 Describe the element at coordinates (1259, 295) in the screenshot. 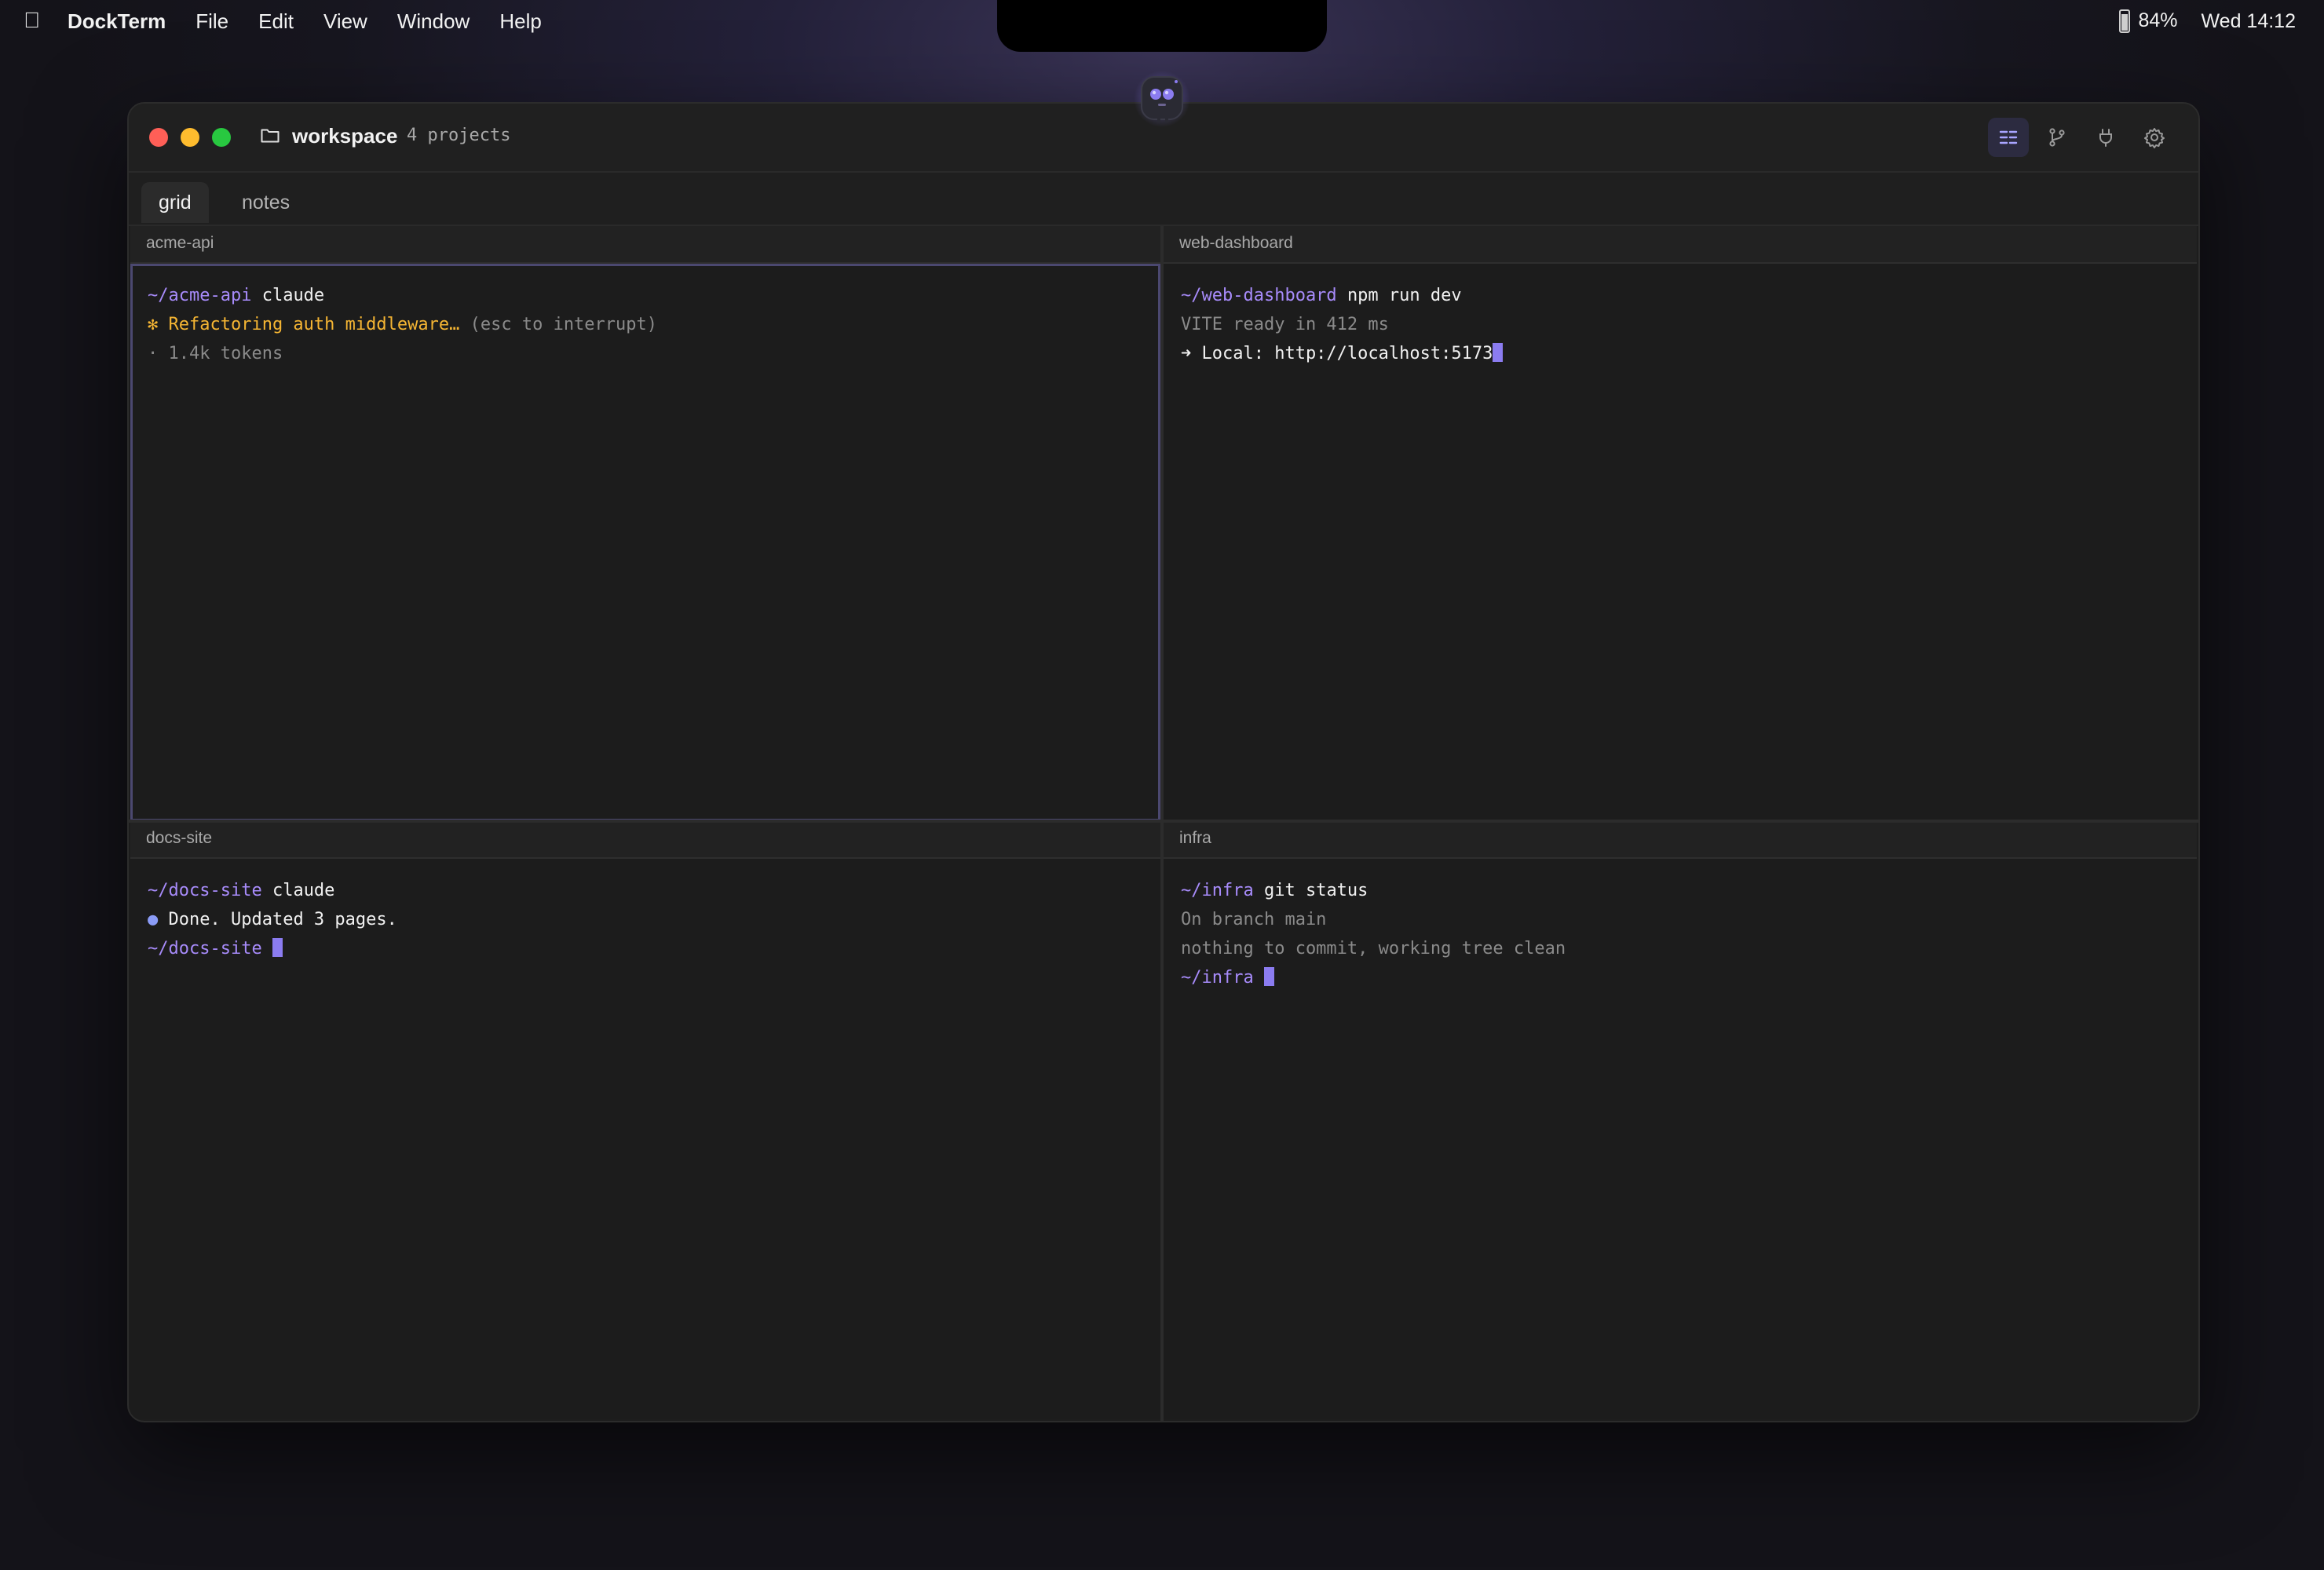

I see `shell-prompt: ~/web-dashboard` at that location.